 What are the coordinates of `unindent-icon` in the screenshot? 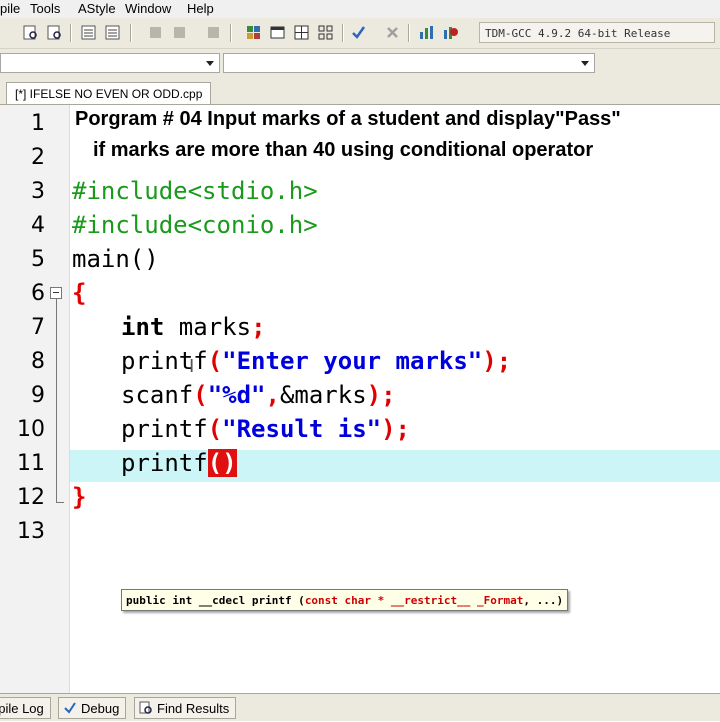 It's located at (112, 32).